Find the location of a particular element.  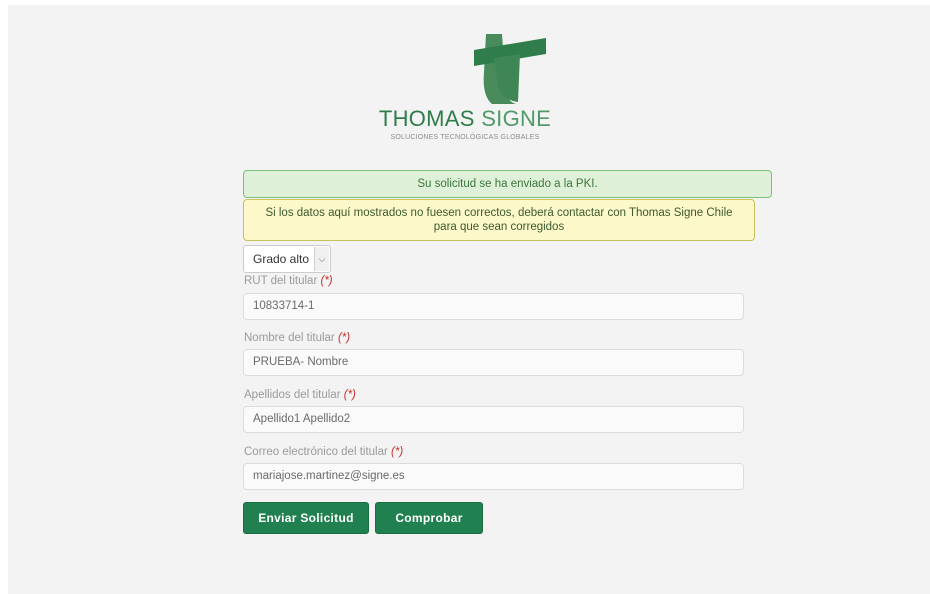

nombre-label: Nombre del titular (*) is located at coordinates (297, 338).